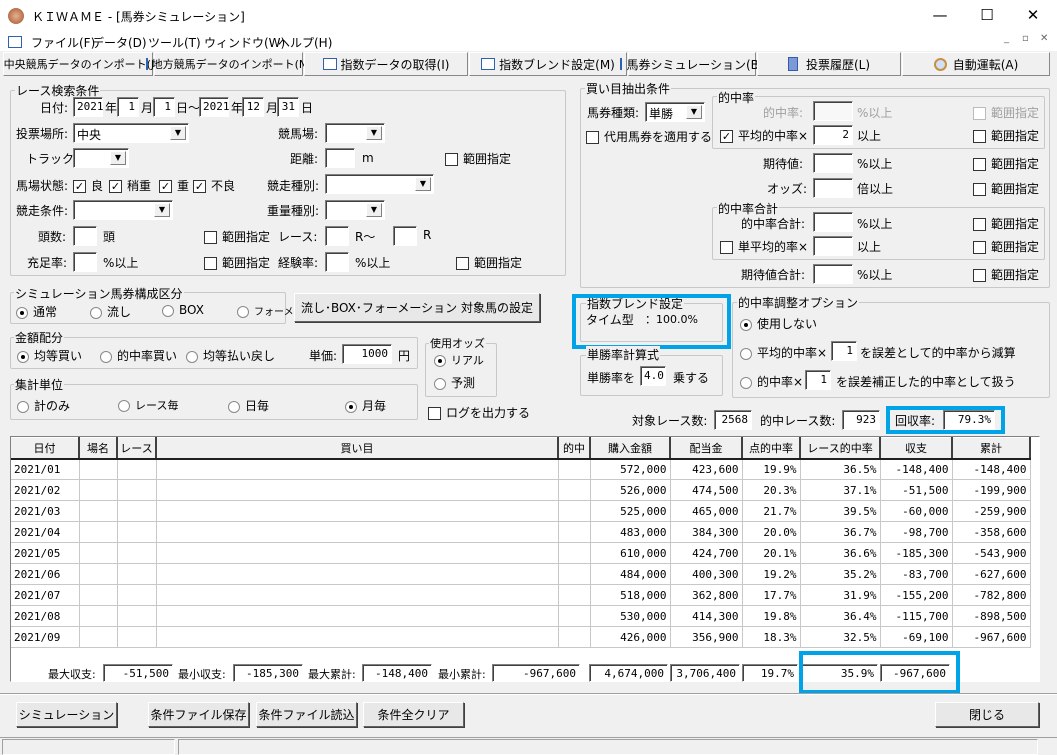  What do you see at coordinates (479, 412) in the screenshot?
I see `log-output-checkbox: ログを出力する` at bounding box center [479, 412].